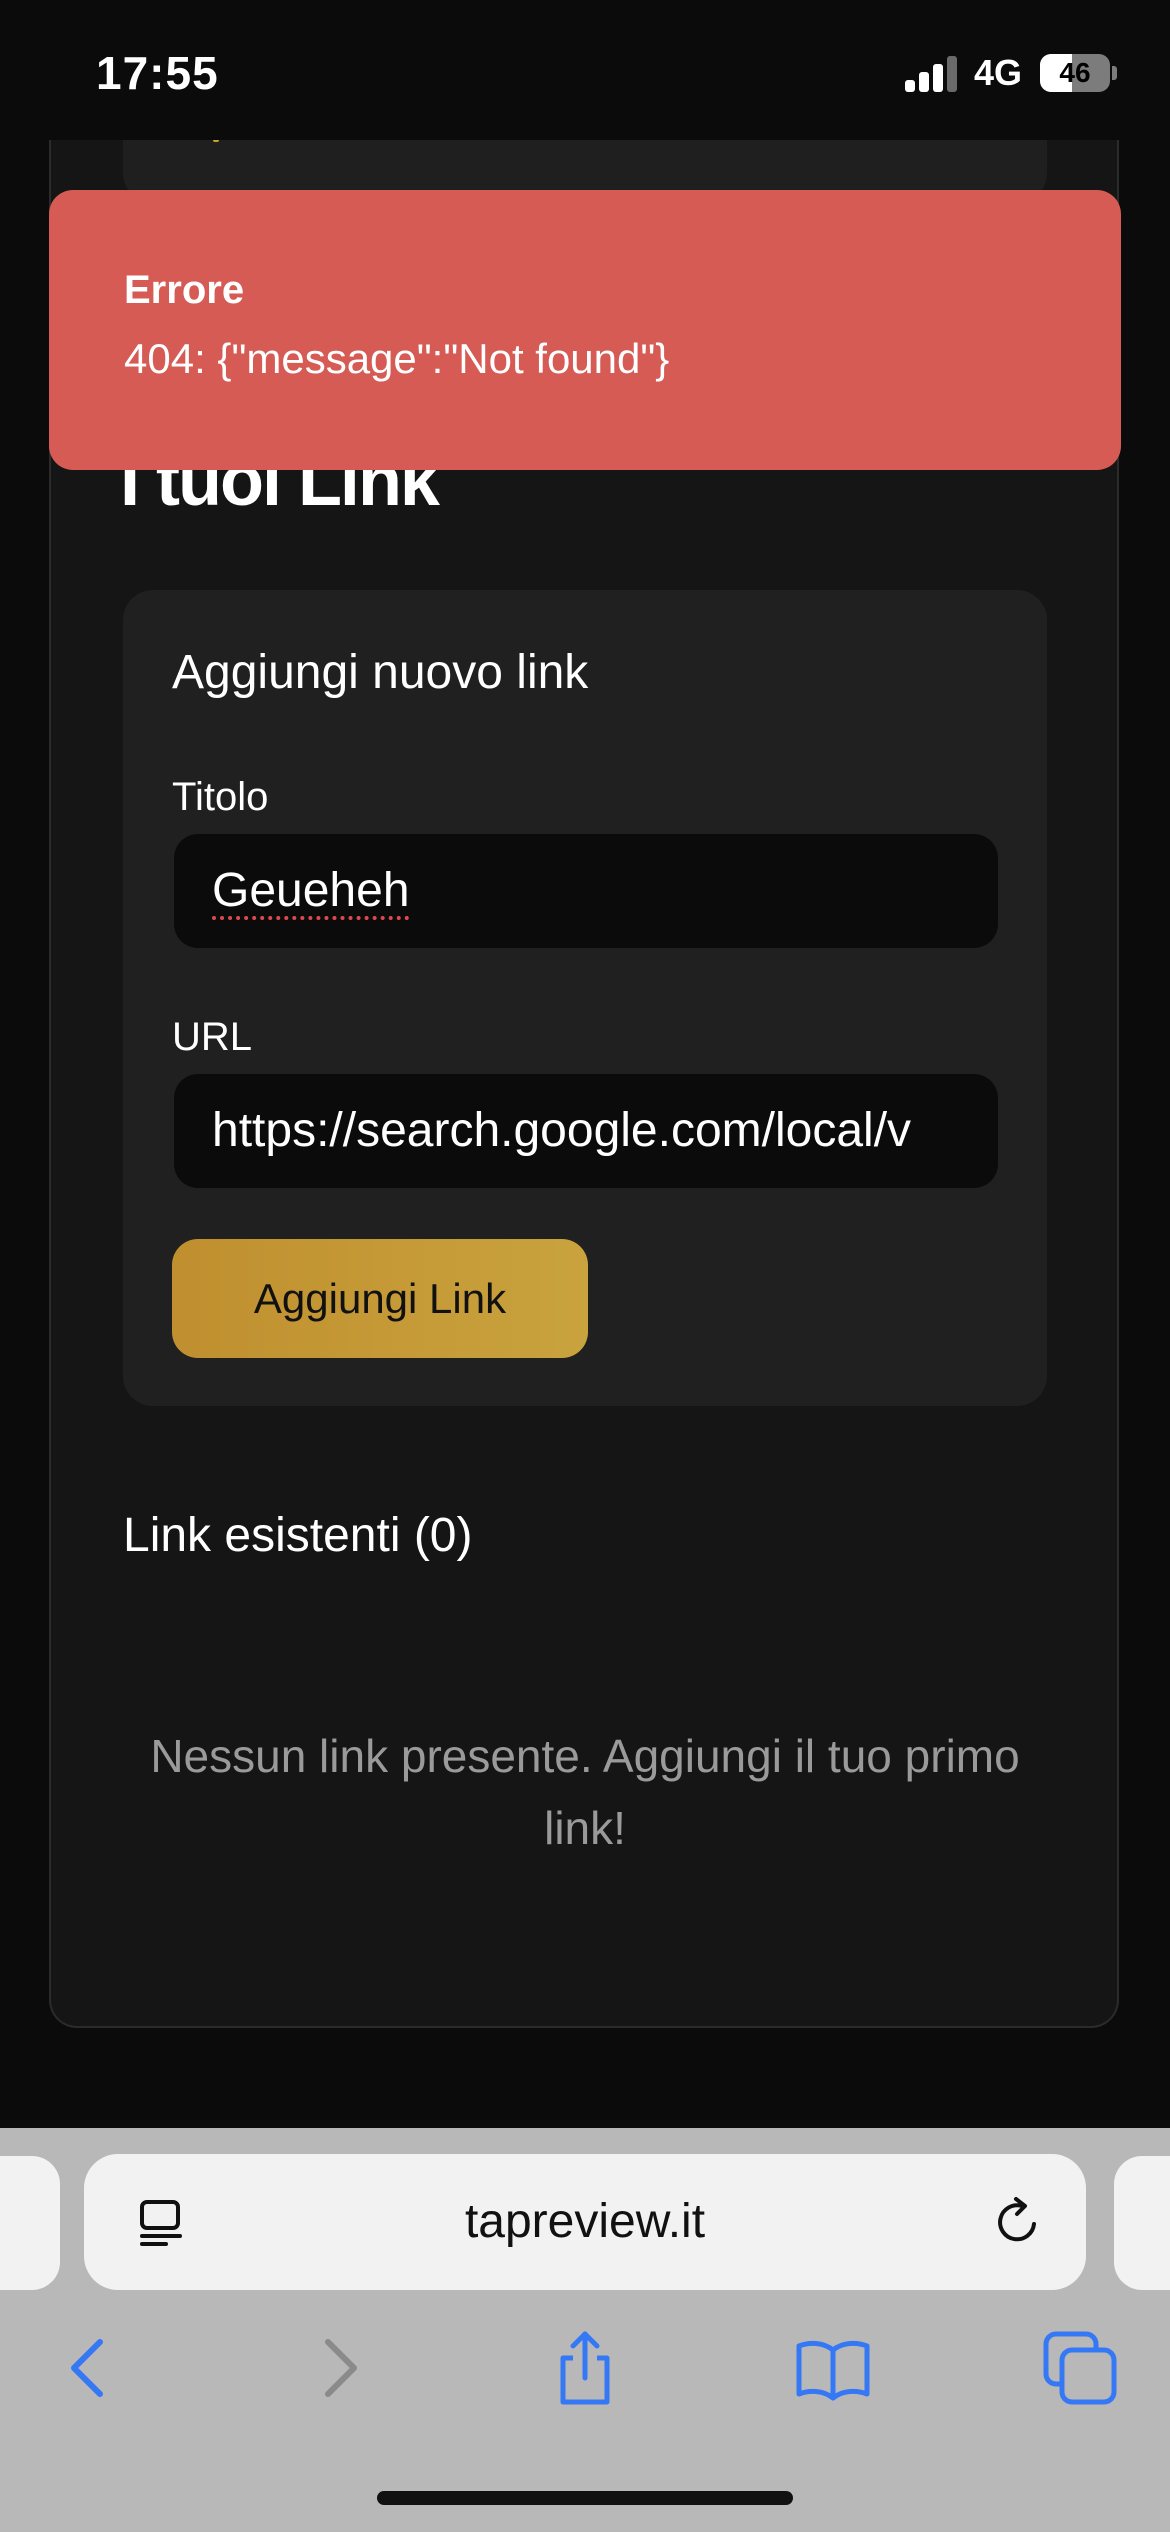 The width and height of the screenshot is (1170, 2532). I want to click on forward-icon, so click(340, 2368).